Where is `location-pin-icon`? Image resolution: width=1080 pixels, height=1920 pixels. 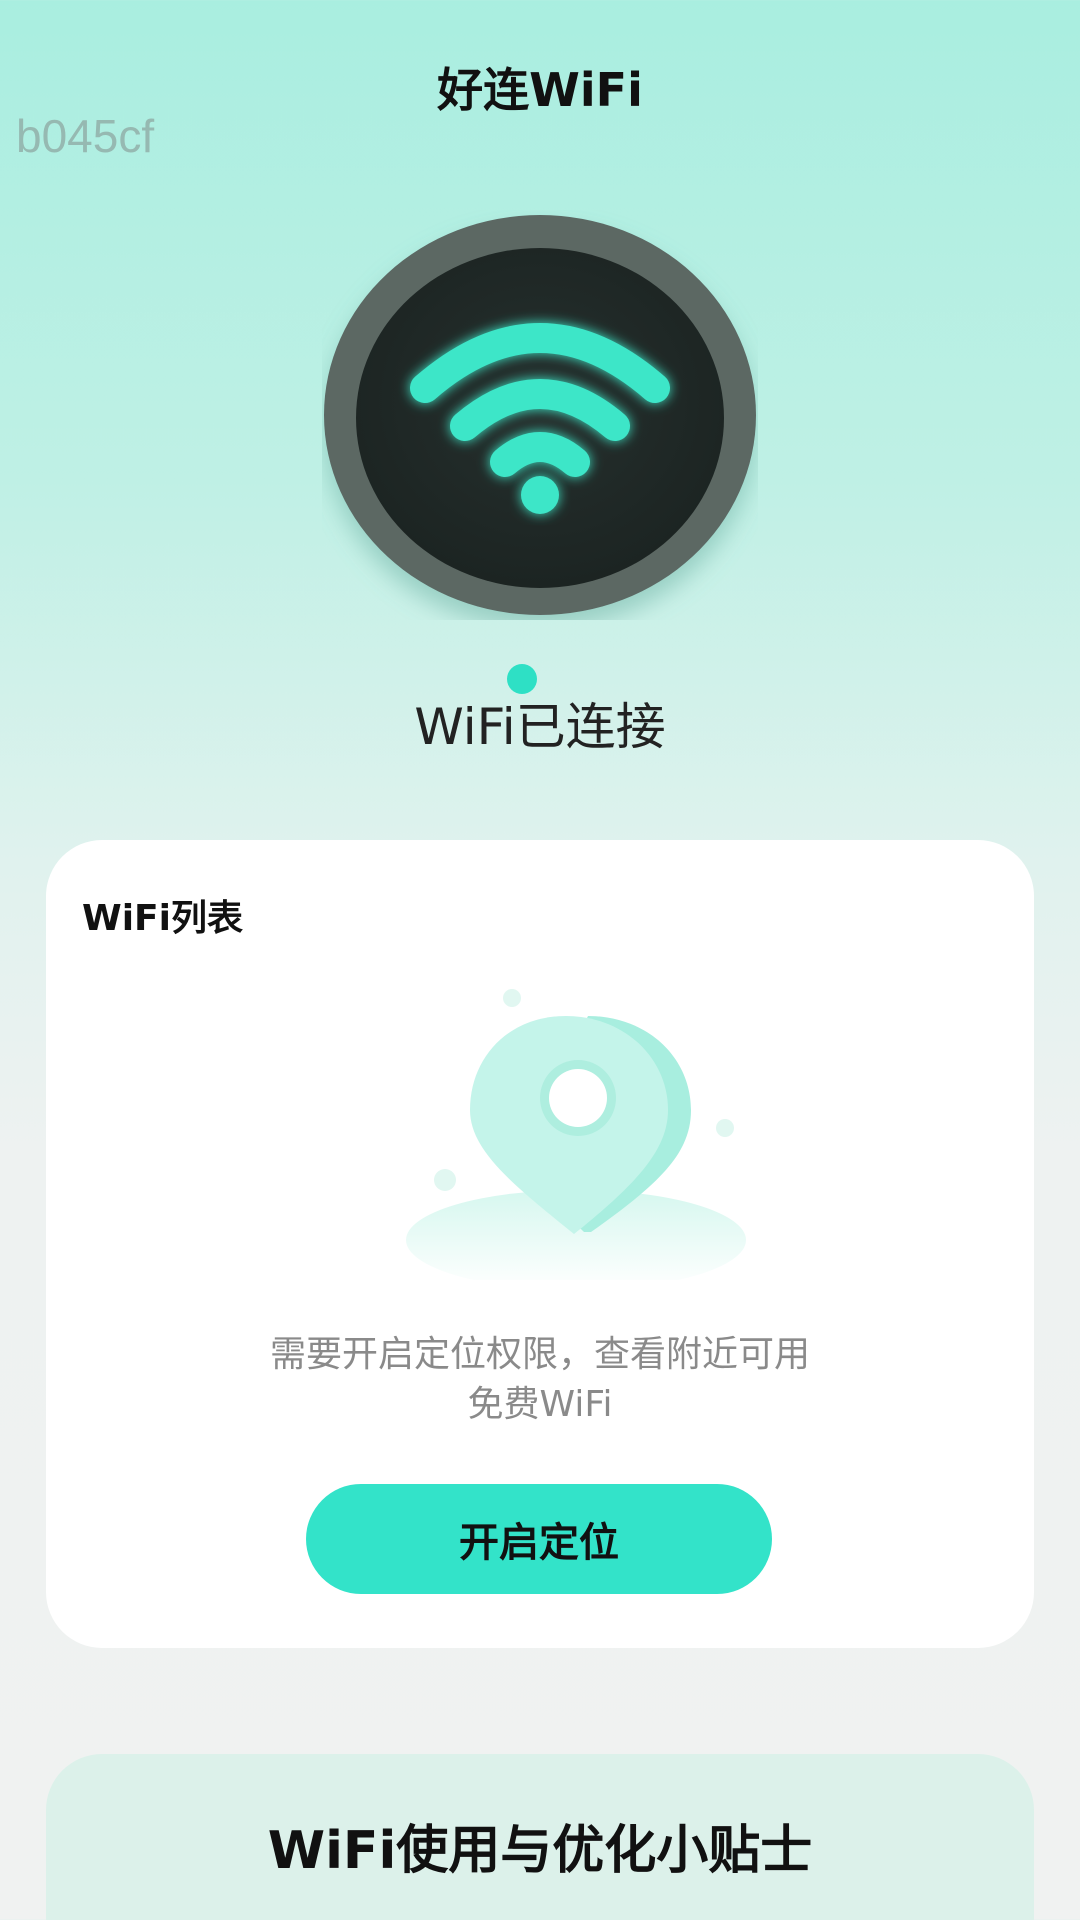 location-pin-icon is located at coordinates (576, 1134).